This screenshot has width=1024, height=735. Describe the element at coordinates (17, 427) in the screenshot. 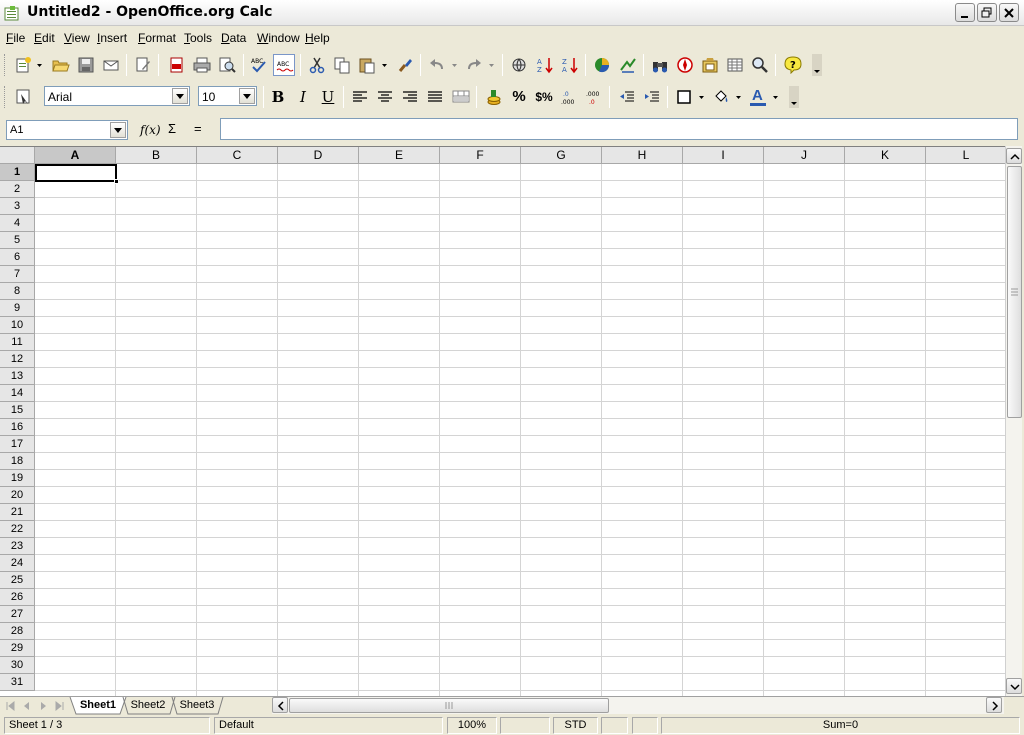

I see `row-header-16: 16` at that location.